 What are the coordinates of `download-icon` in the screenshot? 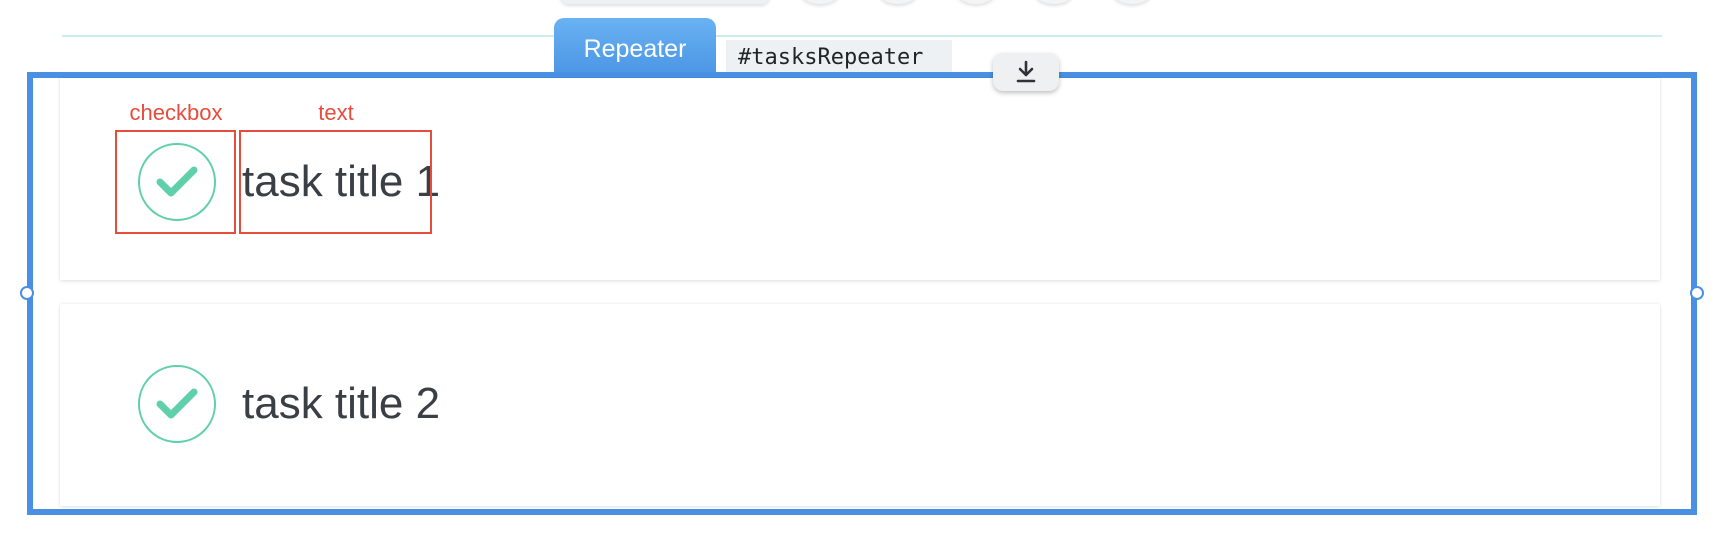 It's located at (1026, 71).